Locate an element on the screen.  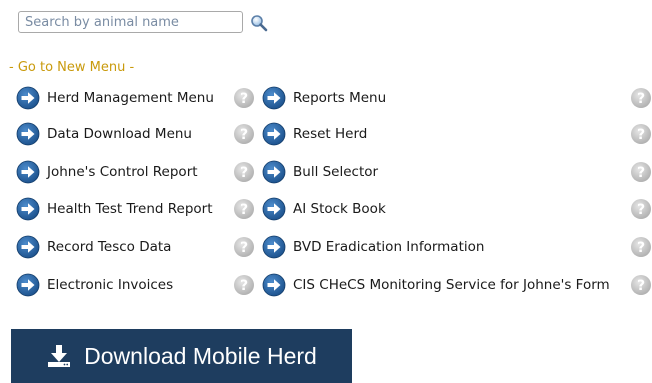
menu-link-label: Health Test Trend Report is located at coordinates (130, 209).